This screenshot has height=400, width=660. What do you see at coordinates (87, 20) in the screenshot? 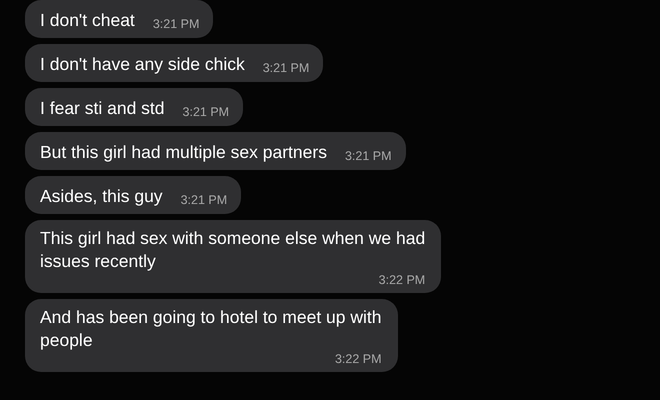
I see `message-text: I don't cheat` at bounding box center [87, 20].